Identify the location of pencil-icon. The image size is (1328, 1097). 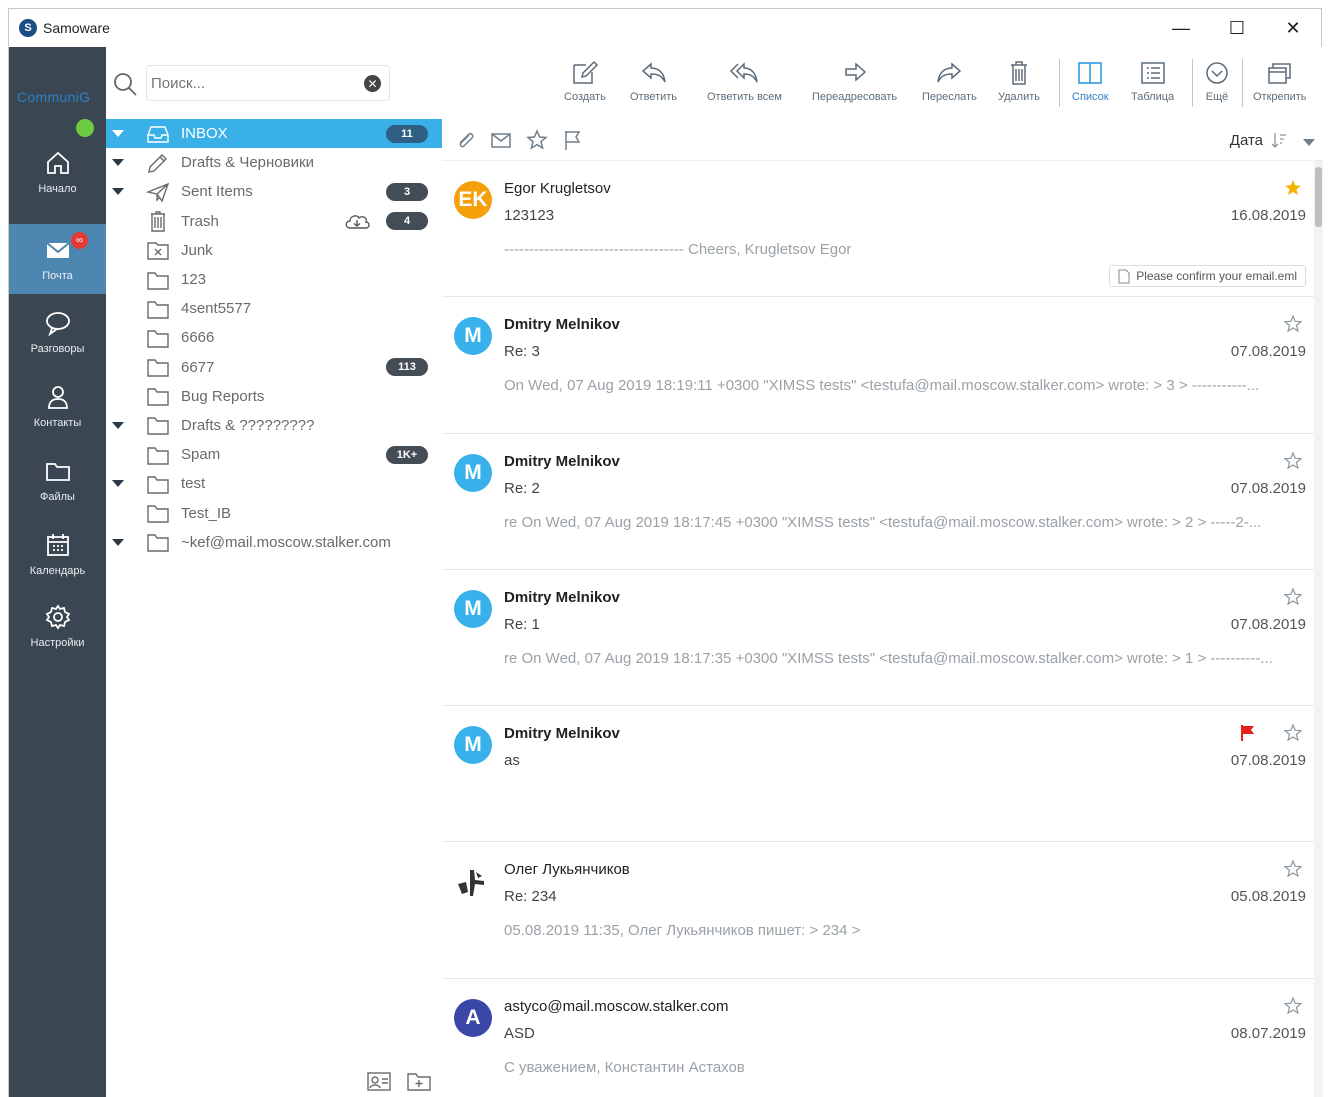
(158, 163).